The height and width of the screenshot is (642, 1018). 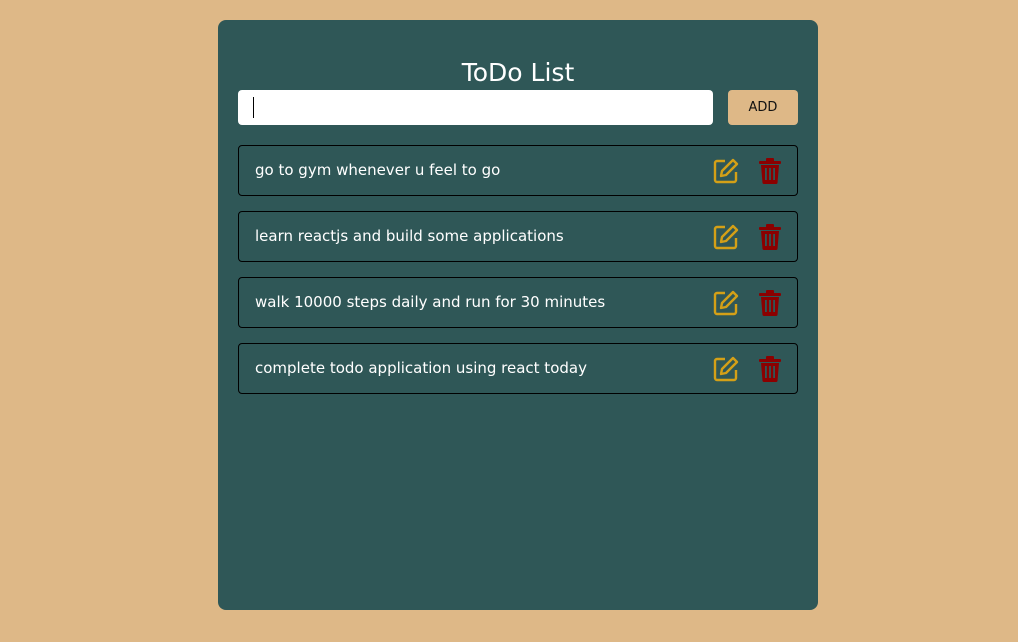 I want to click on add-button: ADD, so click(x=763, y=107).